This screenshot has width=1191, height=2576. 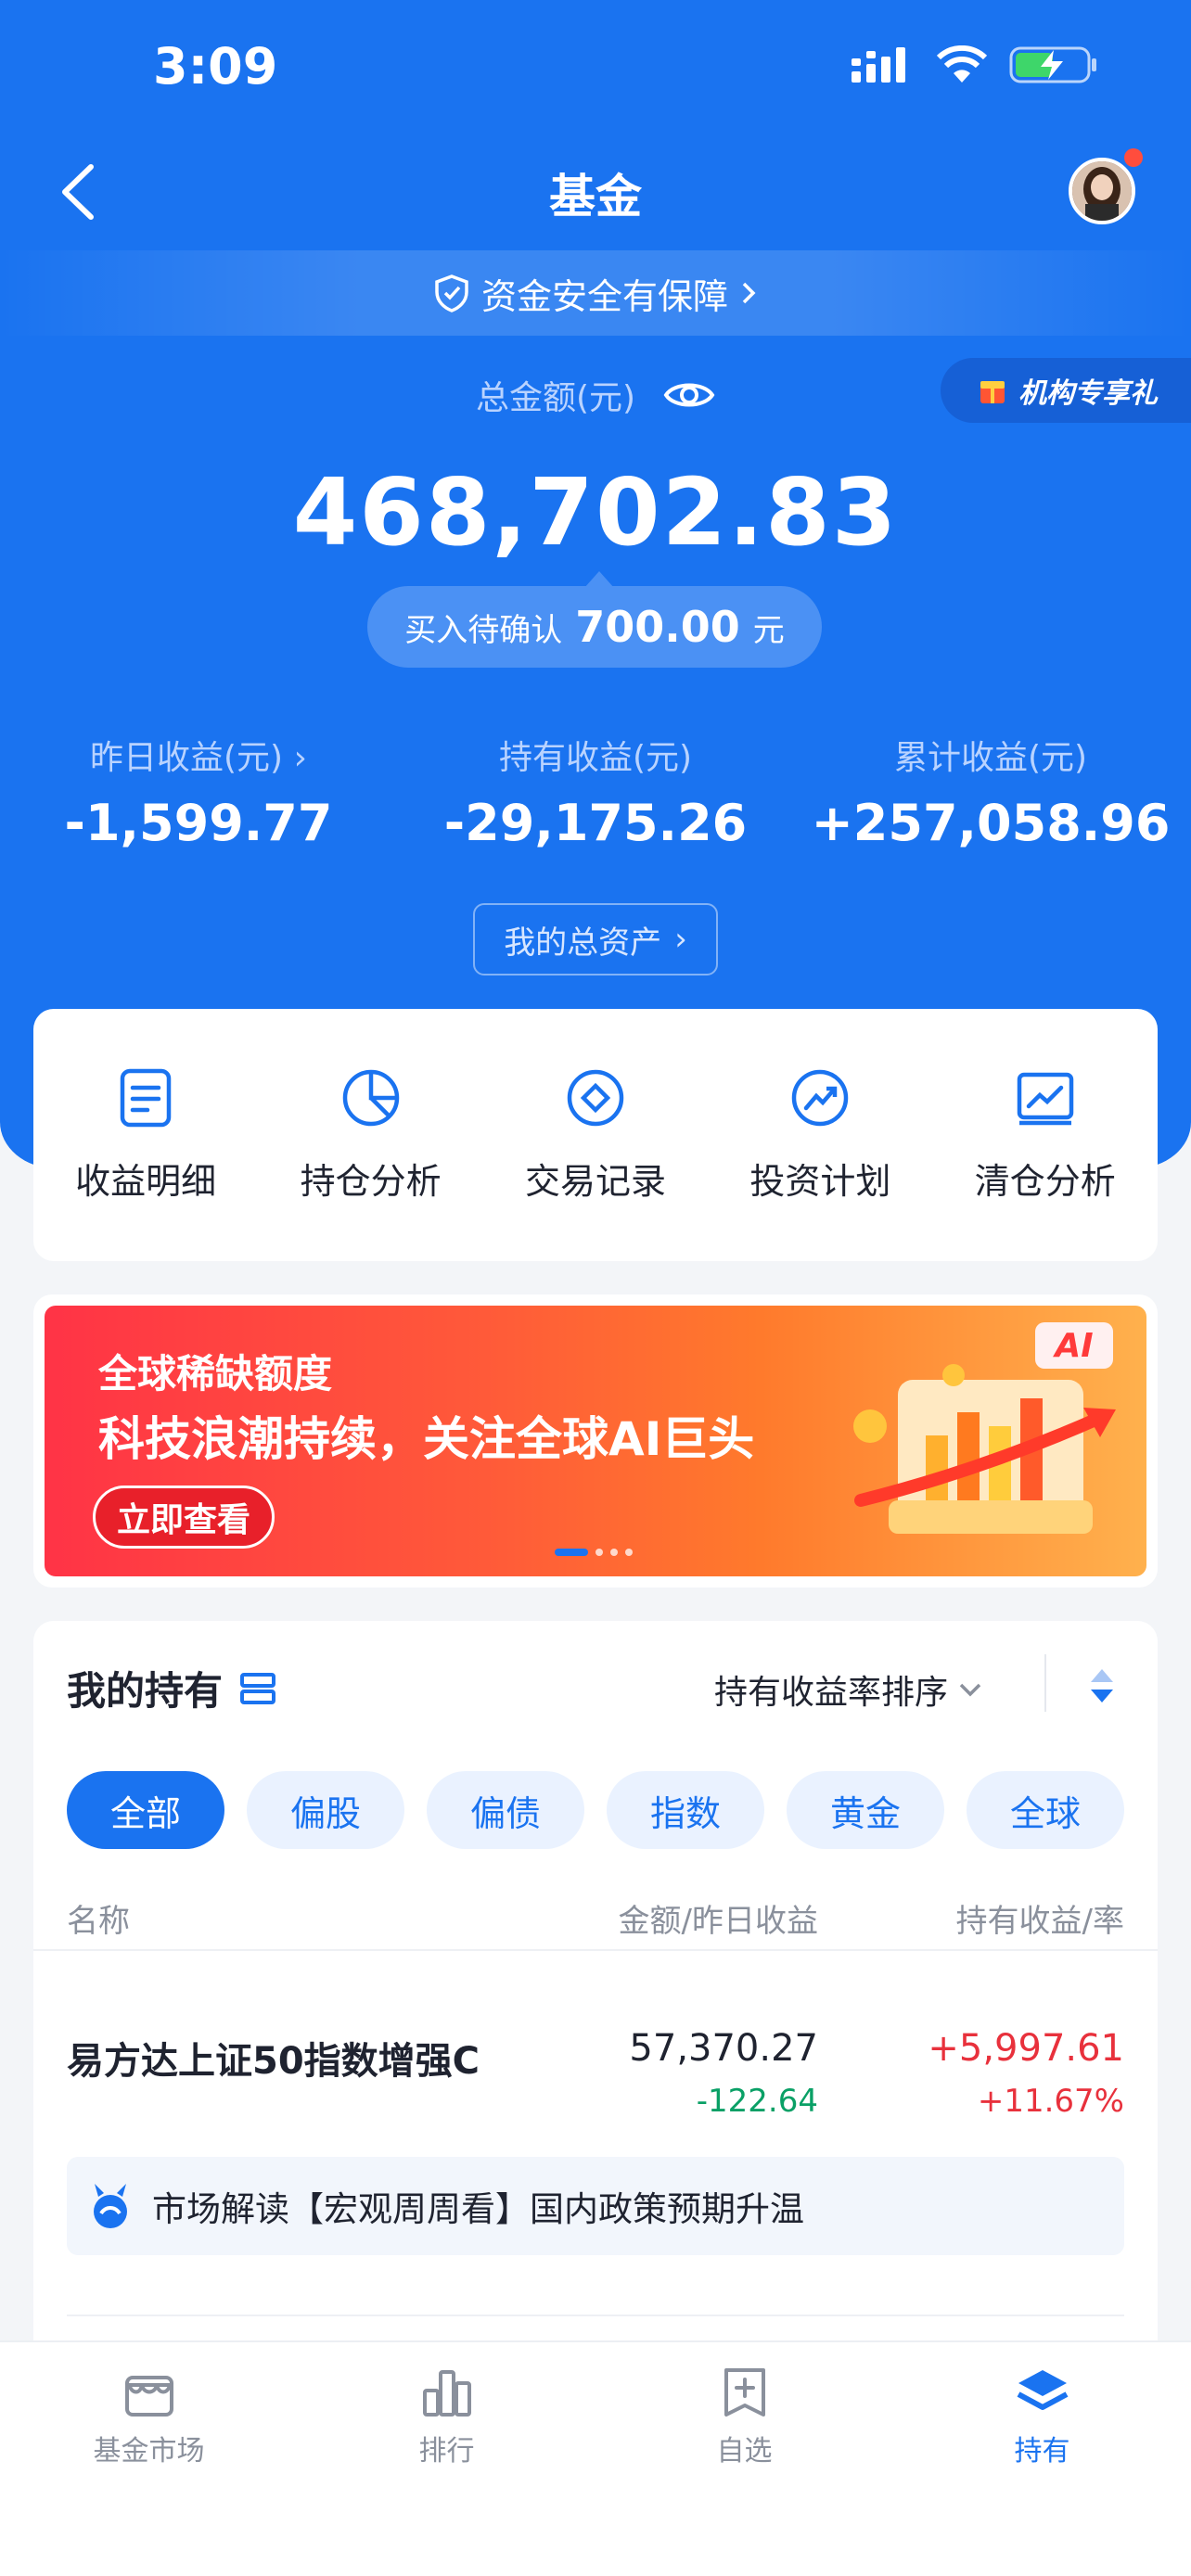 What do you see at coordinates (745, 2471) in the screenshot?
I see `tab-watchlist: 自选` at bounding box center [745, 2471].